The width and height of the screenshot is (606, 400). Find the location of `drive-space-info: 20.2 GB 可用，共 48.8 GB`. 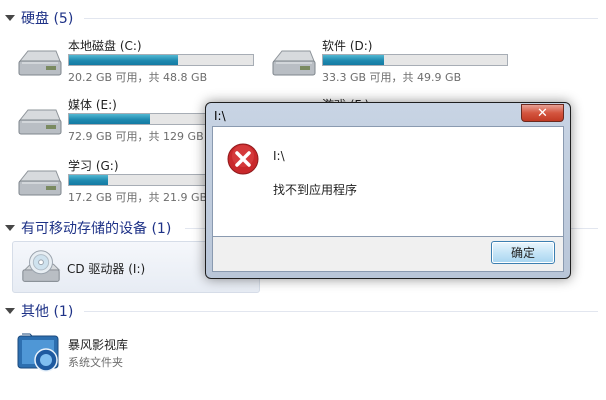

drive-space-info: 20.2 GB 可用，共 48.8 GB is located at coordinates (138, 77).